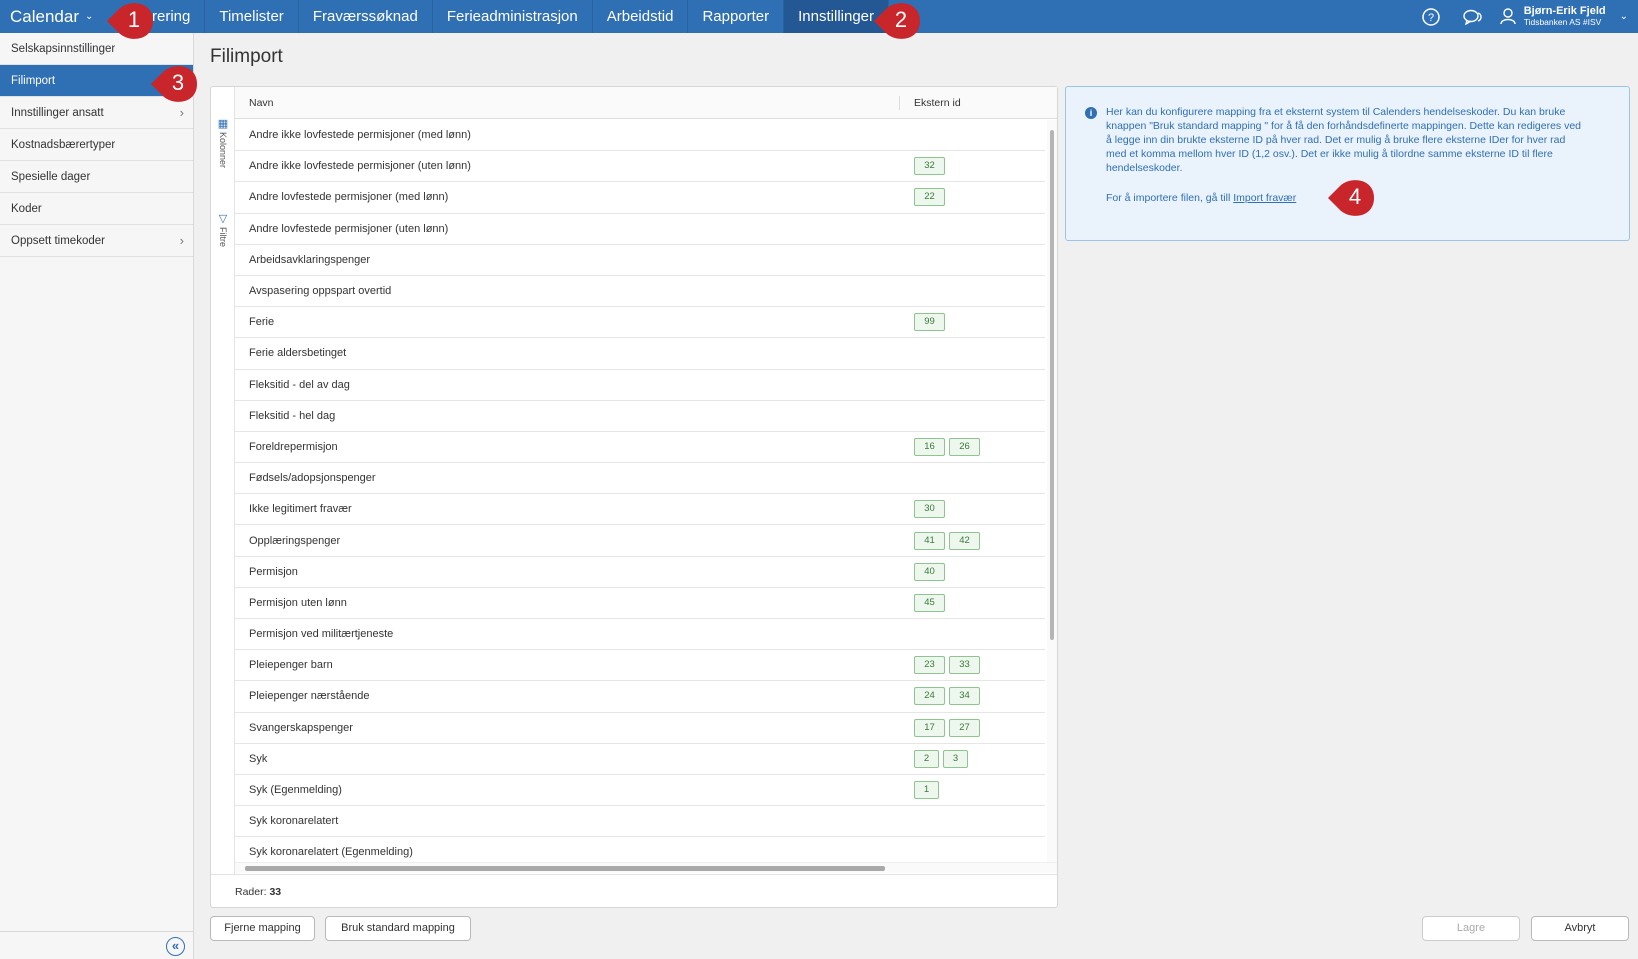 The height and width of the screenshot is (959, 1638). Describe the element at coordinates (320, 291) in the screenshot. I see `row-name-cell: Avspasering oppspart overtid` at that location.